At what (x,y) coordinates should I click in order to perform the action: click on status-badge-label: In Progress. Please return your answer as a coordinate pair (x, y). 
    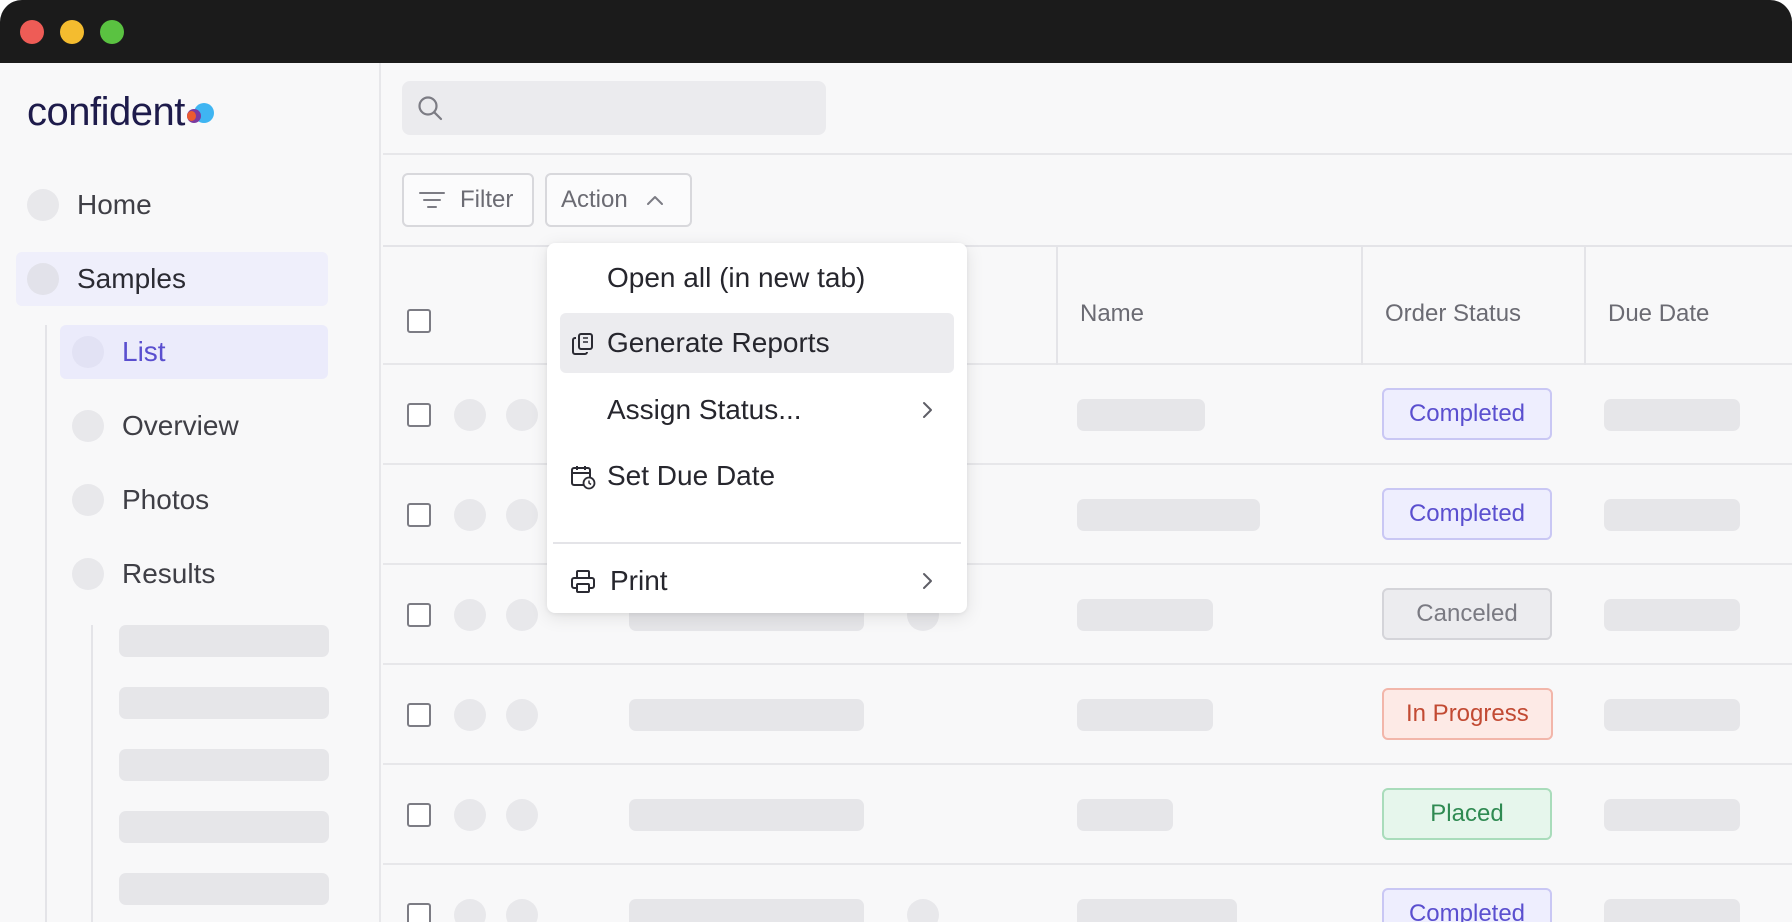
    Looking at the image, I should click on (1467, 713).